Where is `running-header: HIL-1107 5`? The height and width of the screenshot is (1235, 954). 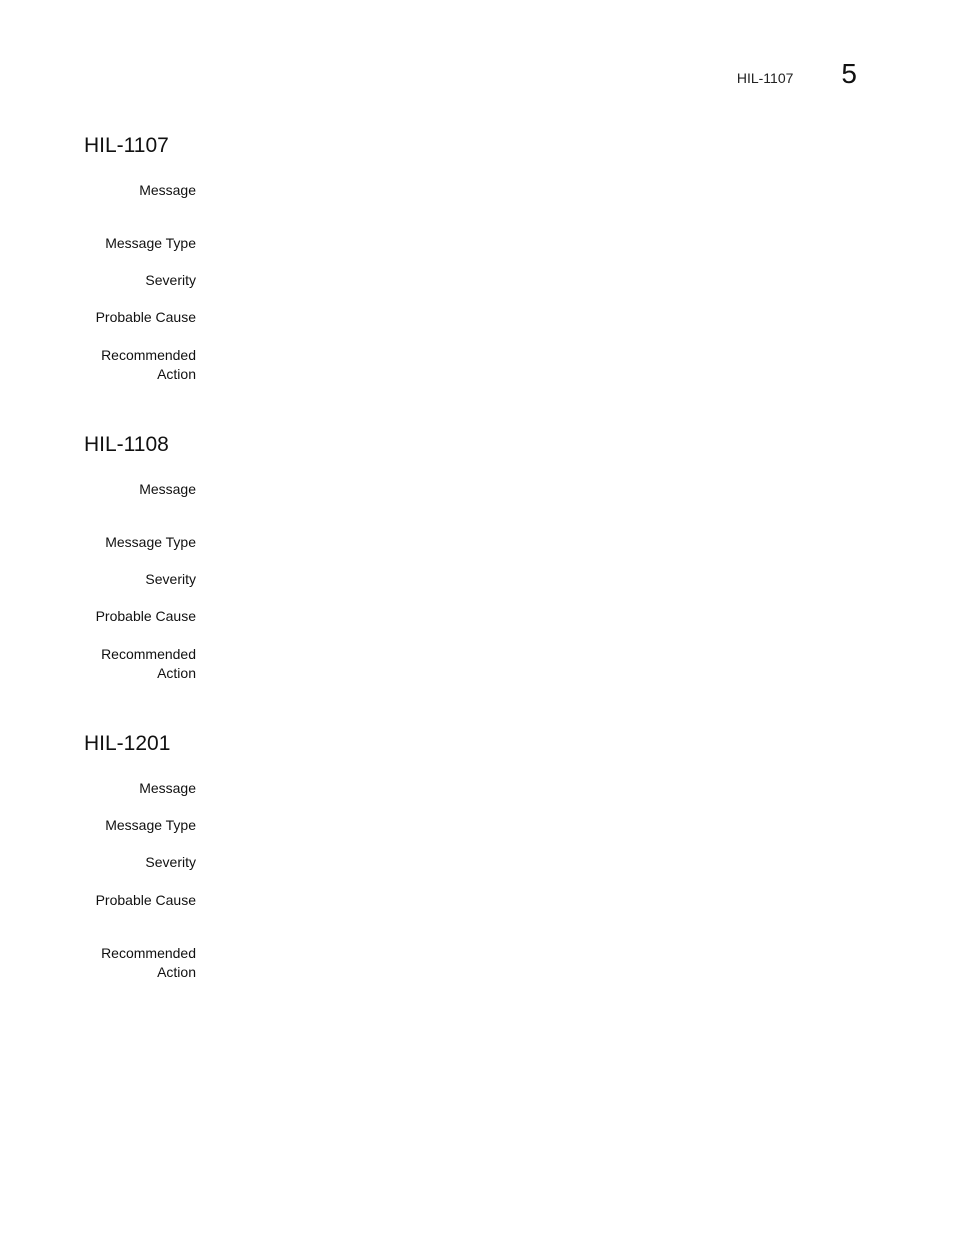 running-header: HIL-1107 5 is located at coordinates (797, 74).